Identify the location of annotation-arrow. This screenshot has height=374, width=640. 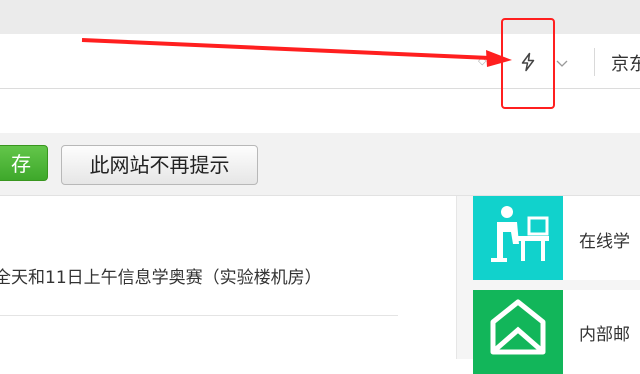
(296, 52).